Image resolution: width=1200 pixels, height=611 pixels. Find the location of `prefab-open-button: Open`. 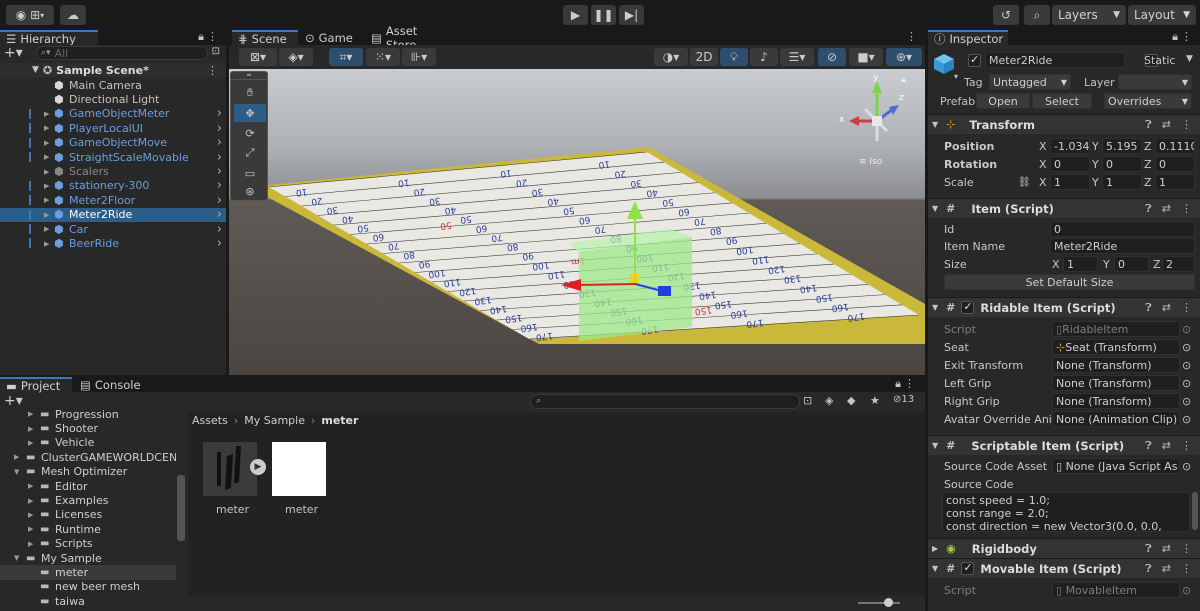

prefab-open-button: Open is located at coordinates (1003, 101).